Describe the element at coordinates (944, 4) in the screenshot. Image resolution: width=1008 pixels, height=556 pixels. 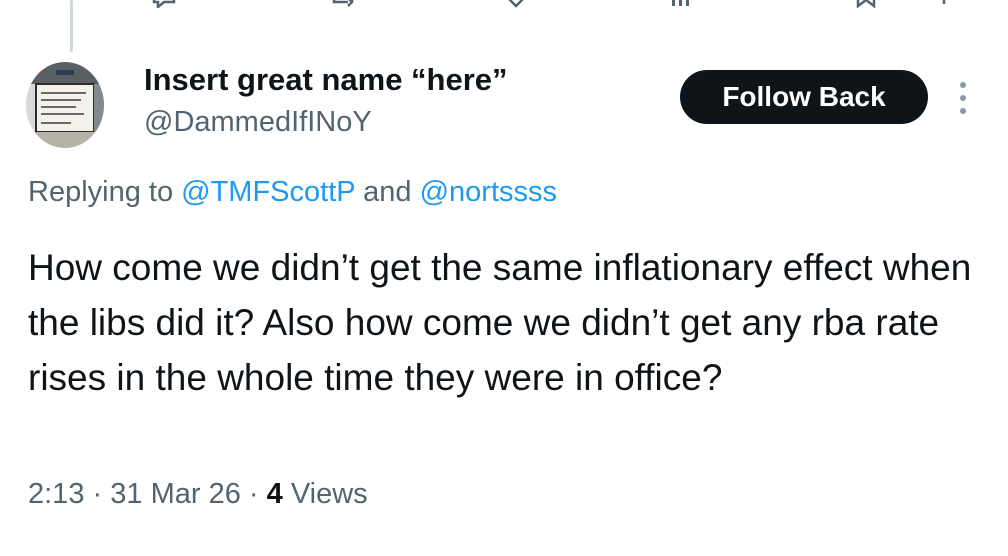
I see `share-icon` at that location.